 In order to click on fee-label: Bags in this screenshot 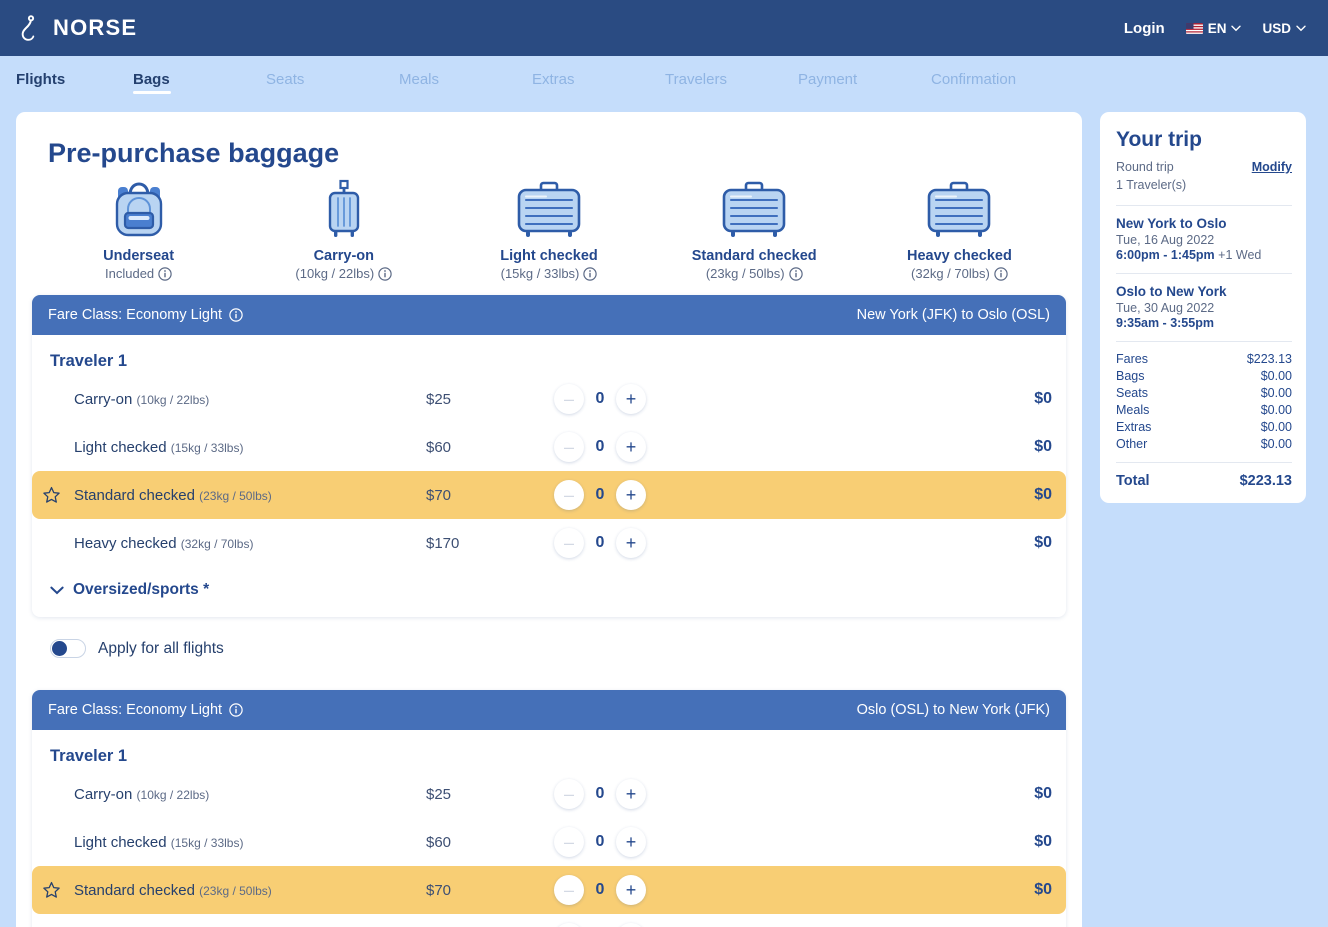, I will do `click(1130, 376)`.